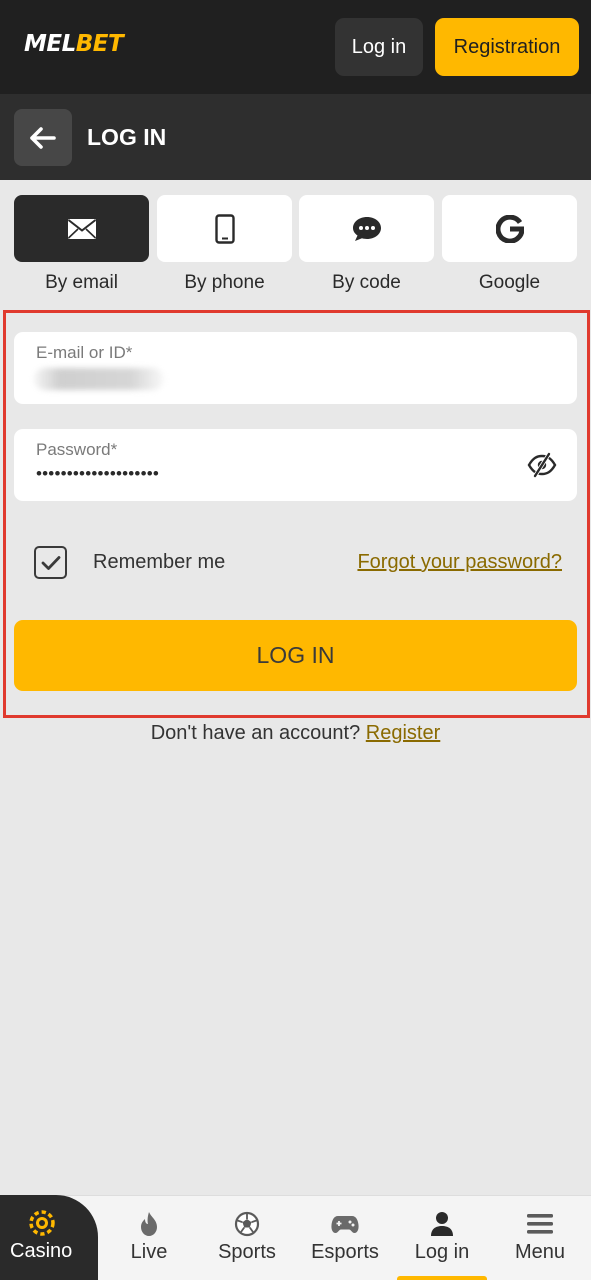 This screenshot has height=1280, width=591. I want to click on tab-by-phone-label: By phone, so click(224, 282).